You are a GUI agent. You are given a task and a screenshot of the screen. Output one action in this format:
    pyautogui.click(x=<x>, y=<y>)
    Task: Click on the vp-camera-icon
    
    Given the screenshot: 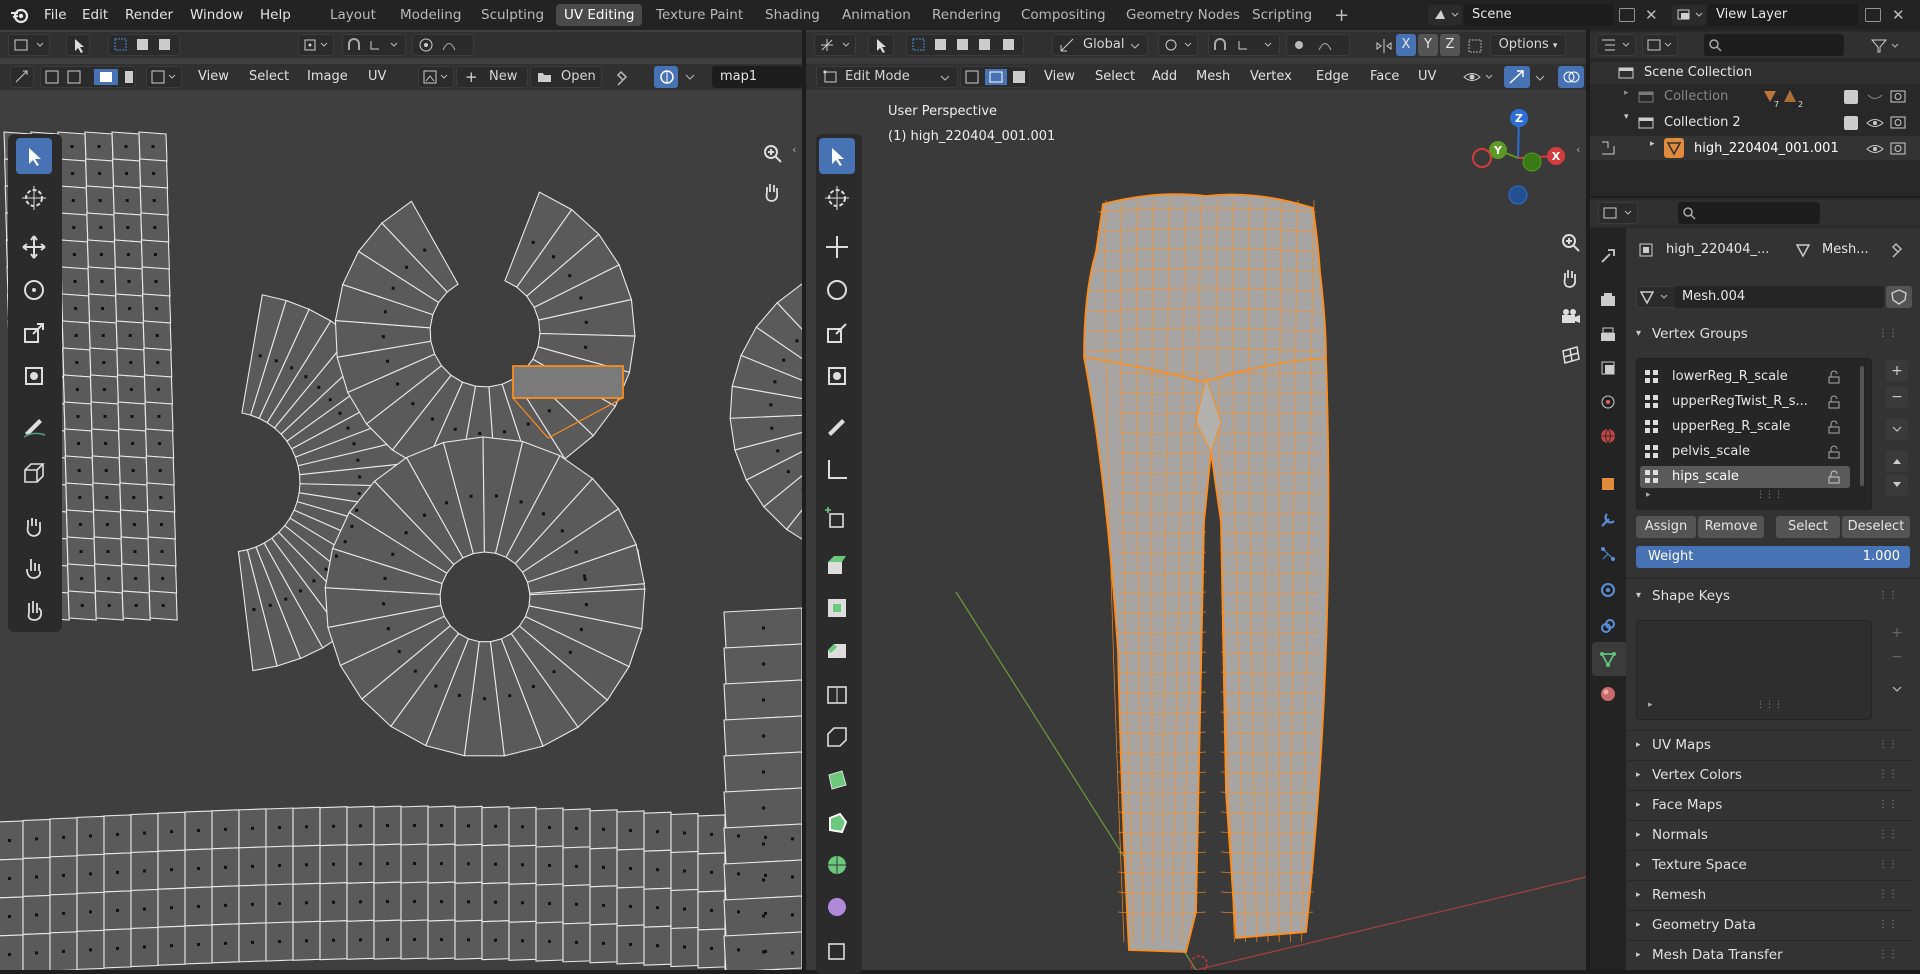 What is the action you would take?
    pyautogui.click(x=1570, y=316)
    